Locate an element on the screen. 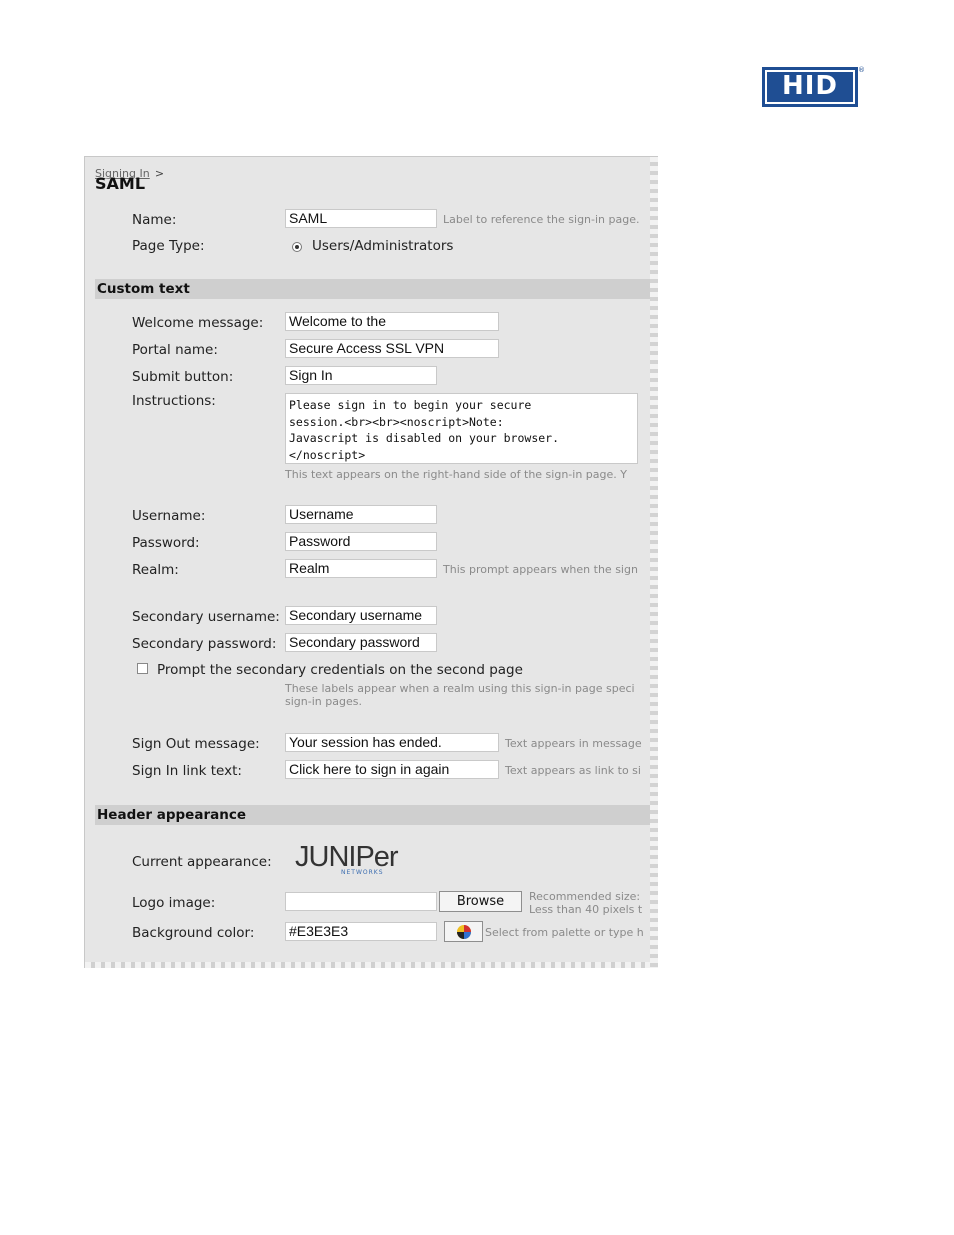 The image size is (954, 1235). color-palette-button is located at coordinates (463, 931).